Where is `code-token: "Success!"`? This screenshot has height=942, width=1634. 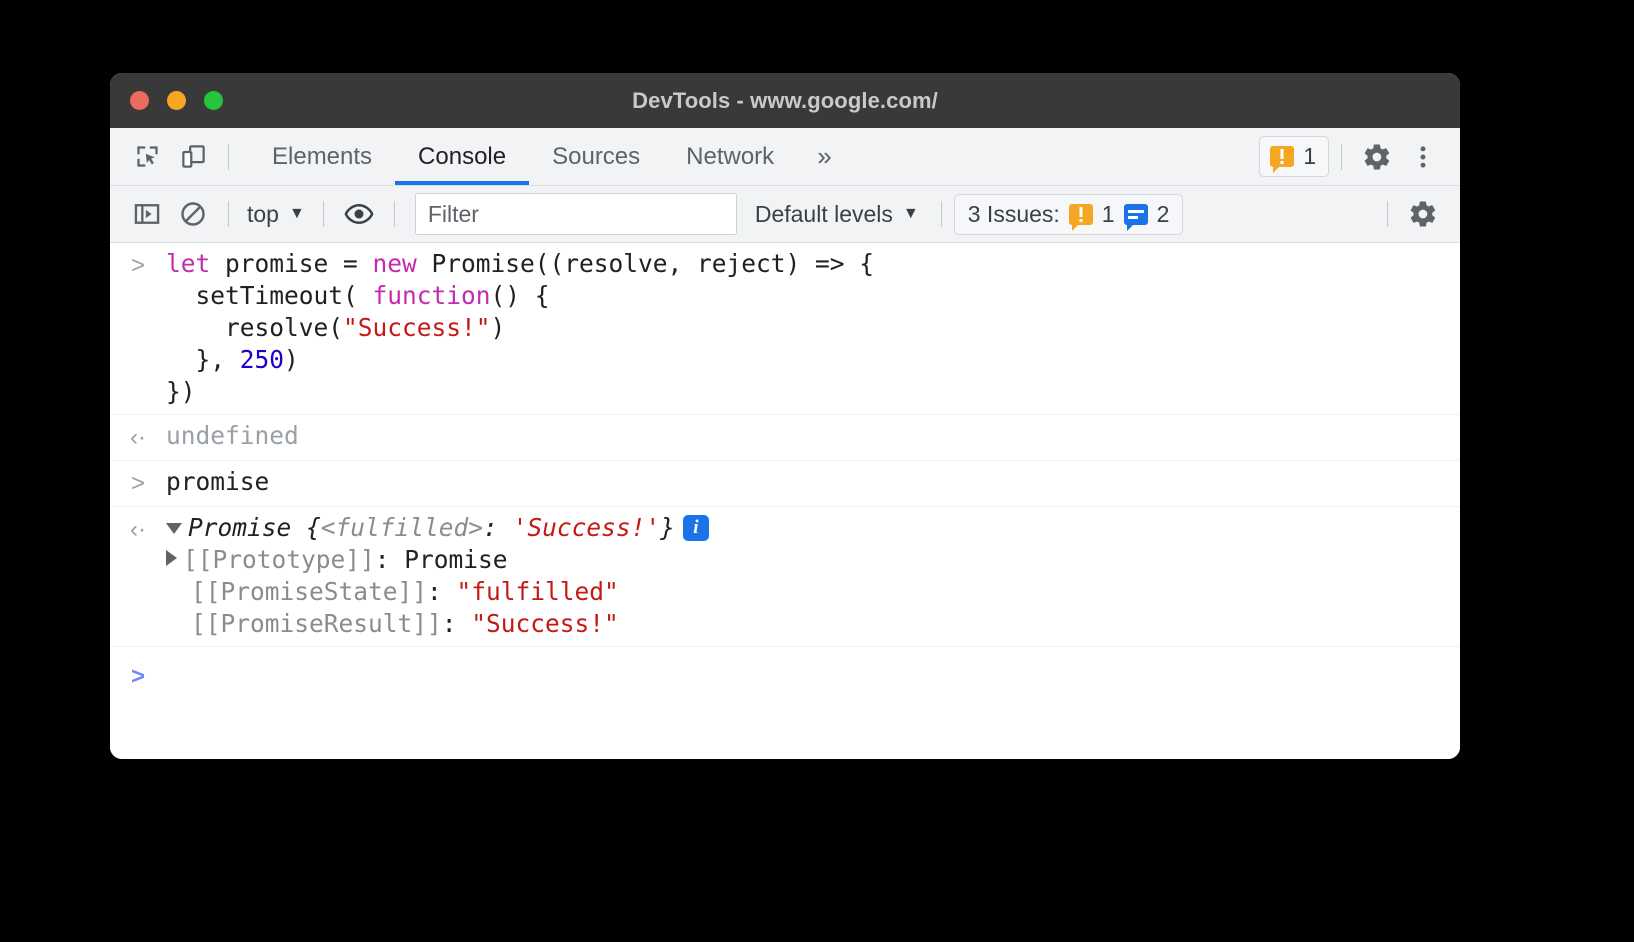 code-token: "Success!" is located at coordinates (417, 328).